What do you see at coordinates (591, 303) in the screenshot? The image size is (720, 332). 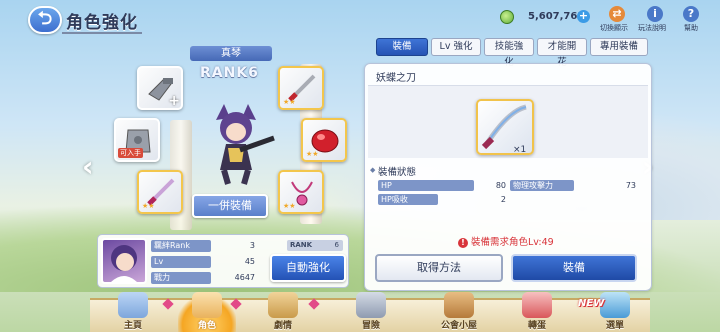 I see `new-badge: NEW` at bounding box center [591, 303].